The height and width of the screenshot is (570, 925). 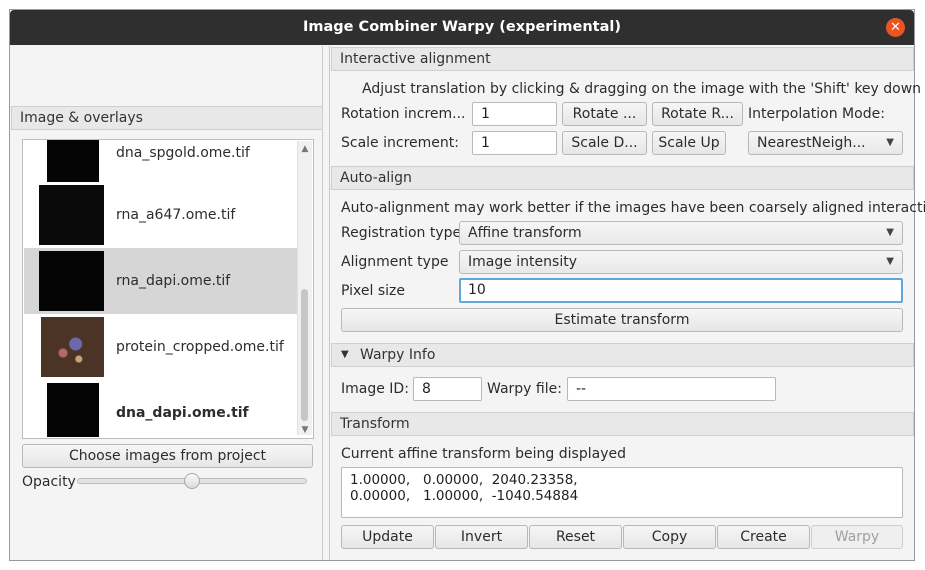 What do you see at coordinates (671, 389) in the screenshot?
I see `warpy-file-field: --` at bounding box center [671, 389].